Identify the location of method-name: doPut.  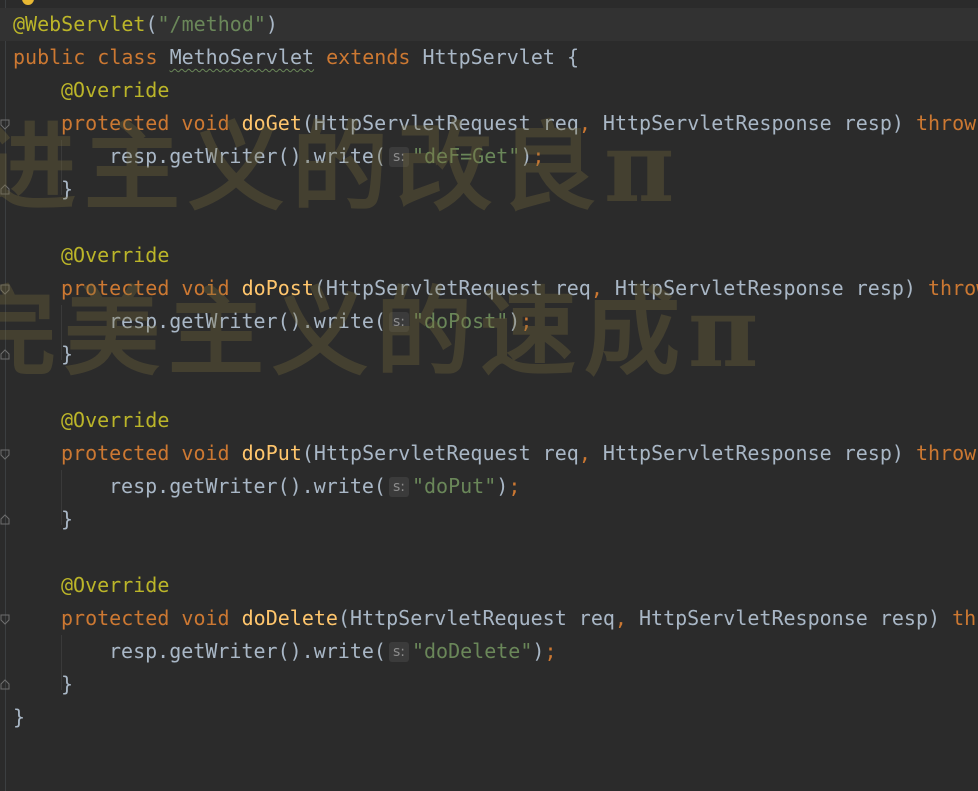
(271, 453).